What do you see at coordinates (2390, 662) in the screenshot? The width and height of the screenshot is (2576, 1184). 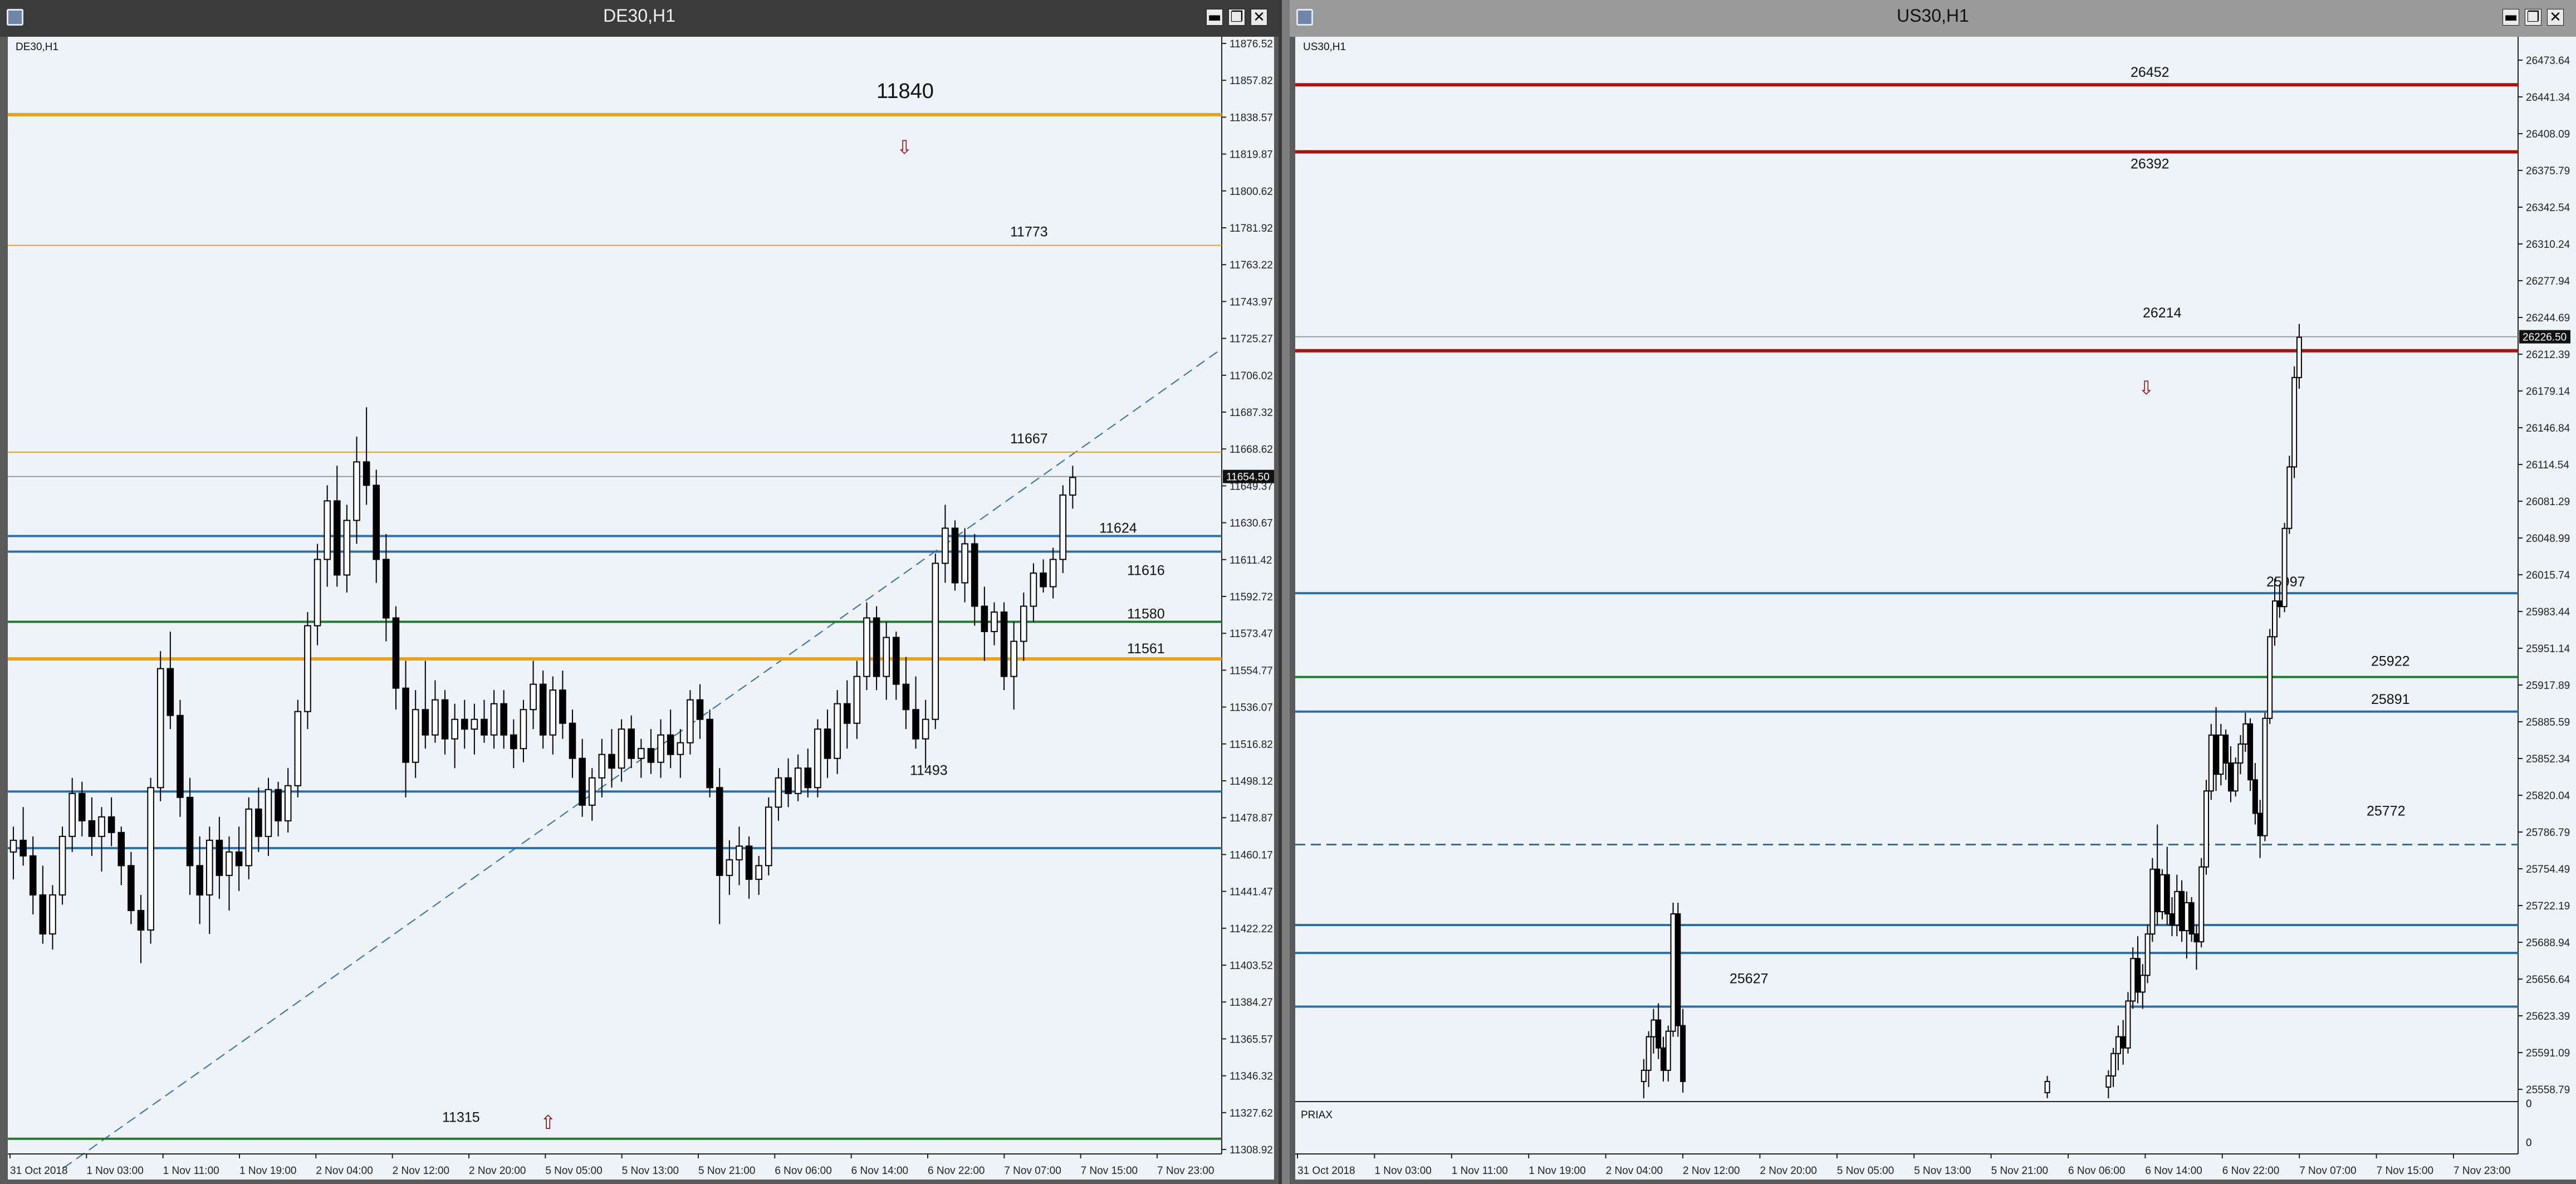 I see `level-label: 25922` at bounding box center [2390, 662].